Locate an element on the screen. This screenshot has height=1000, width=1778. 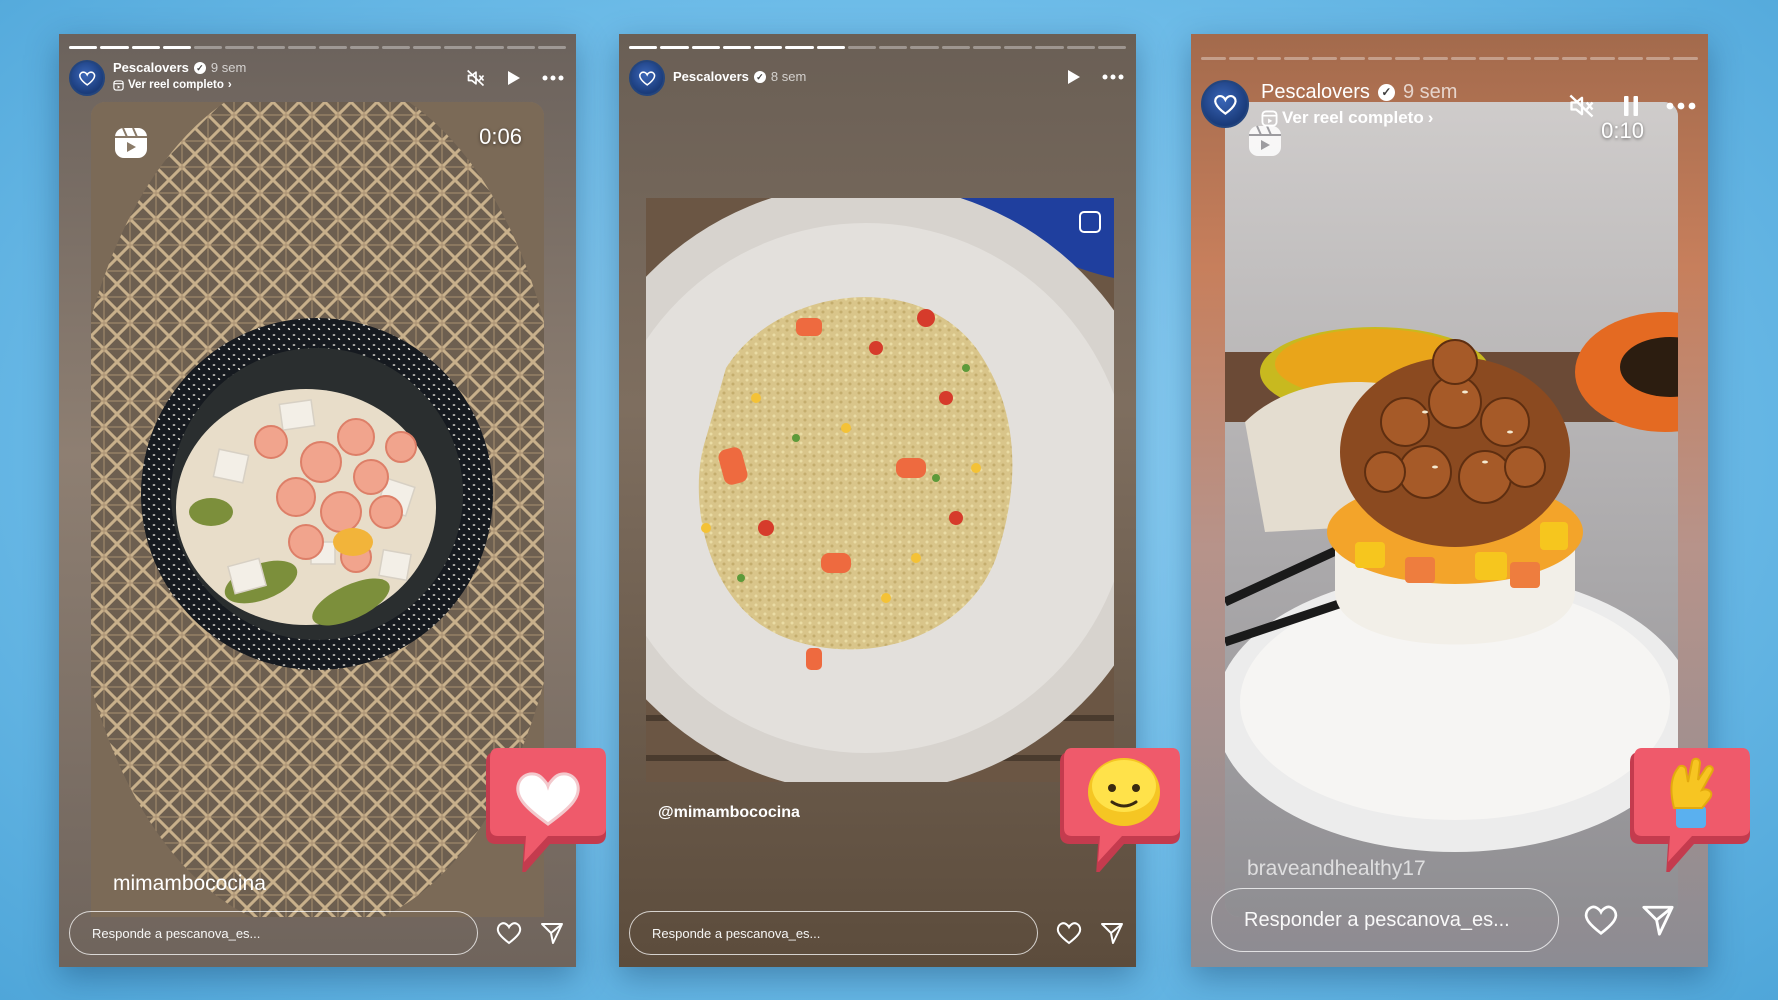
reel-timer: 0:06 is located at coordinates (500, 136).